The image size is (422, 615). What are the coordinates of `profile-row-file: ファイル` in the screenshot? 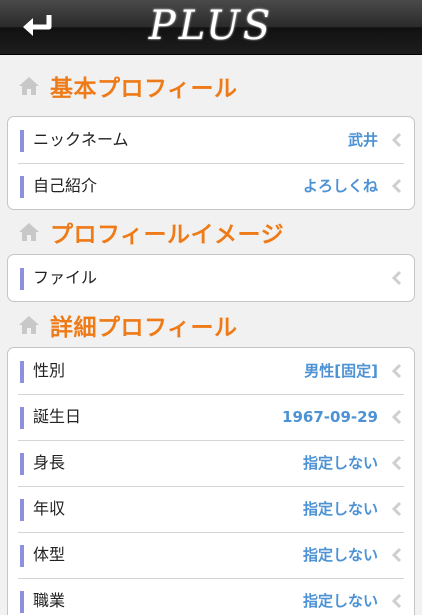 It's located at (211, 278).